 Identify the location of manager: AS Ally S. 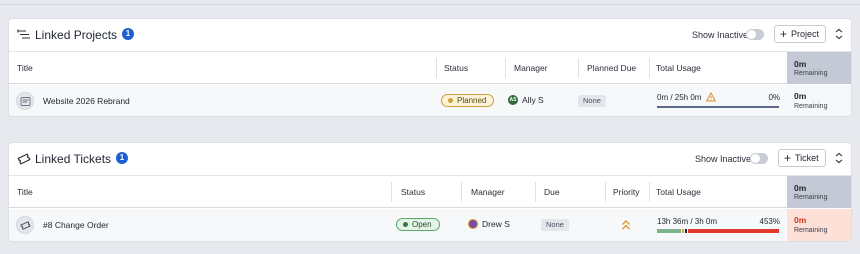
(526, 100).